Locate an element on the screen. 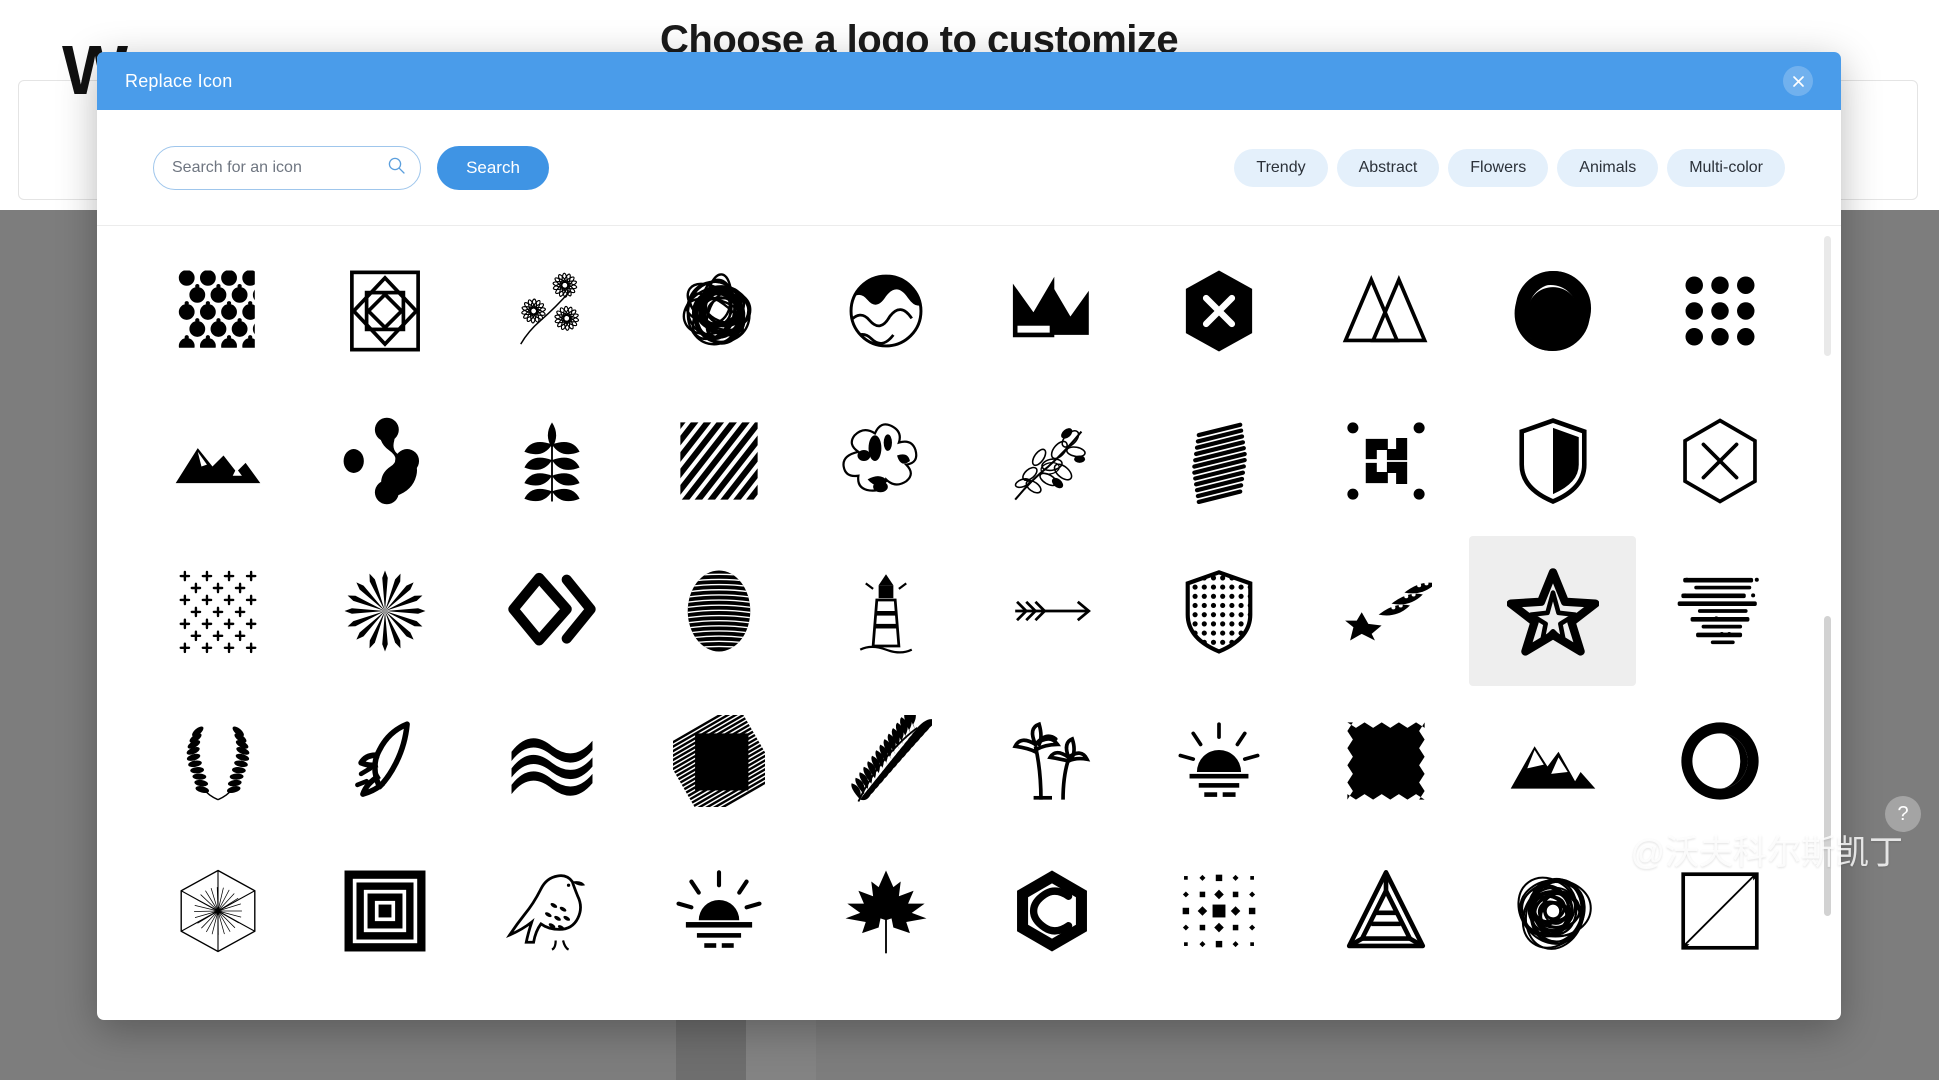  chip-animals: Animals is located at coordinates (1608, 167).